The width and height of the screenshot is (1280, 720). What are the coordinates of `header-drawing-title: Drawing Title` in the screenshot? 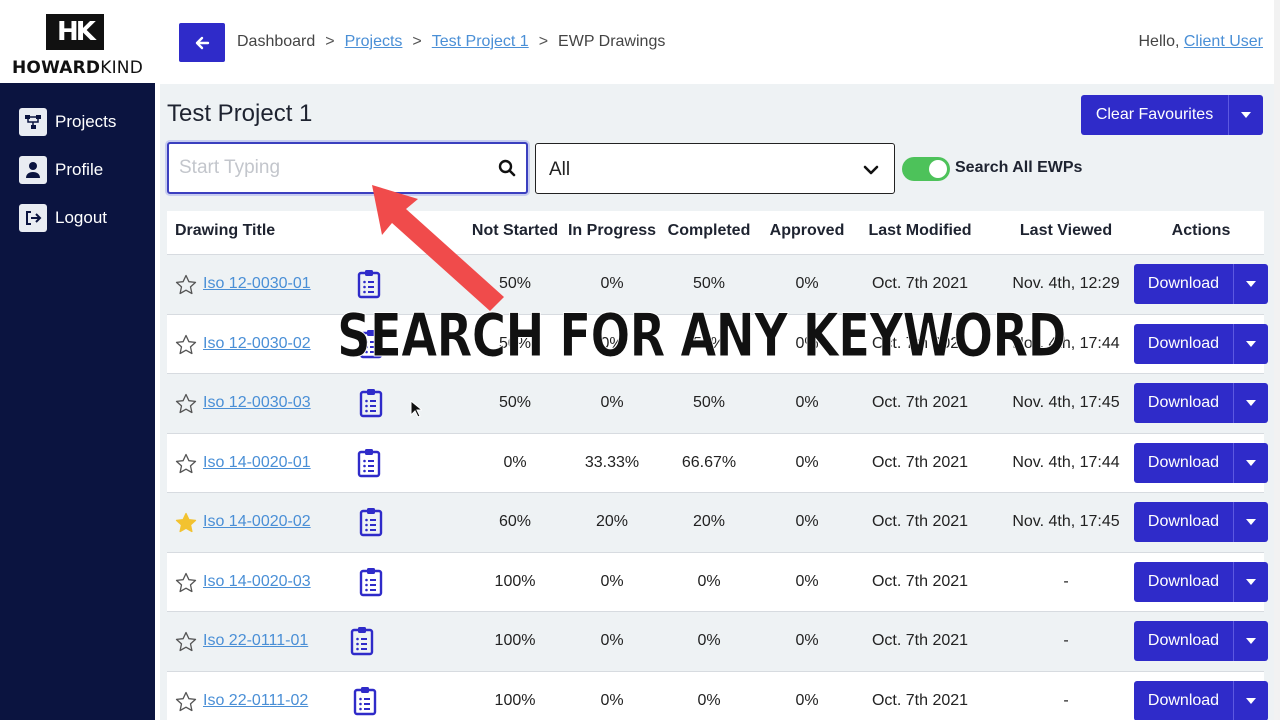 It's located at (225, 231).